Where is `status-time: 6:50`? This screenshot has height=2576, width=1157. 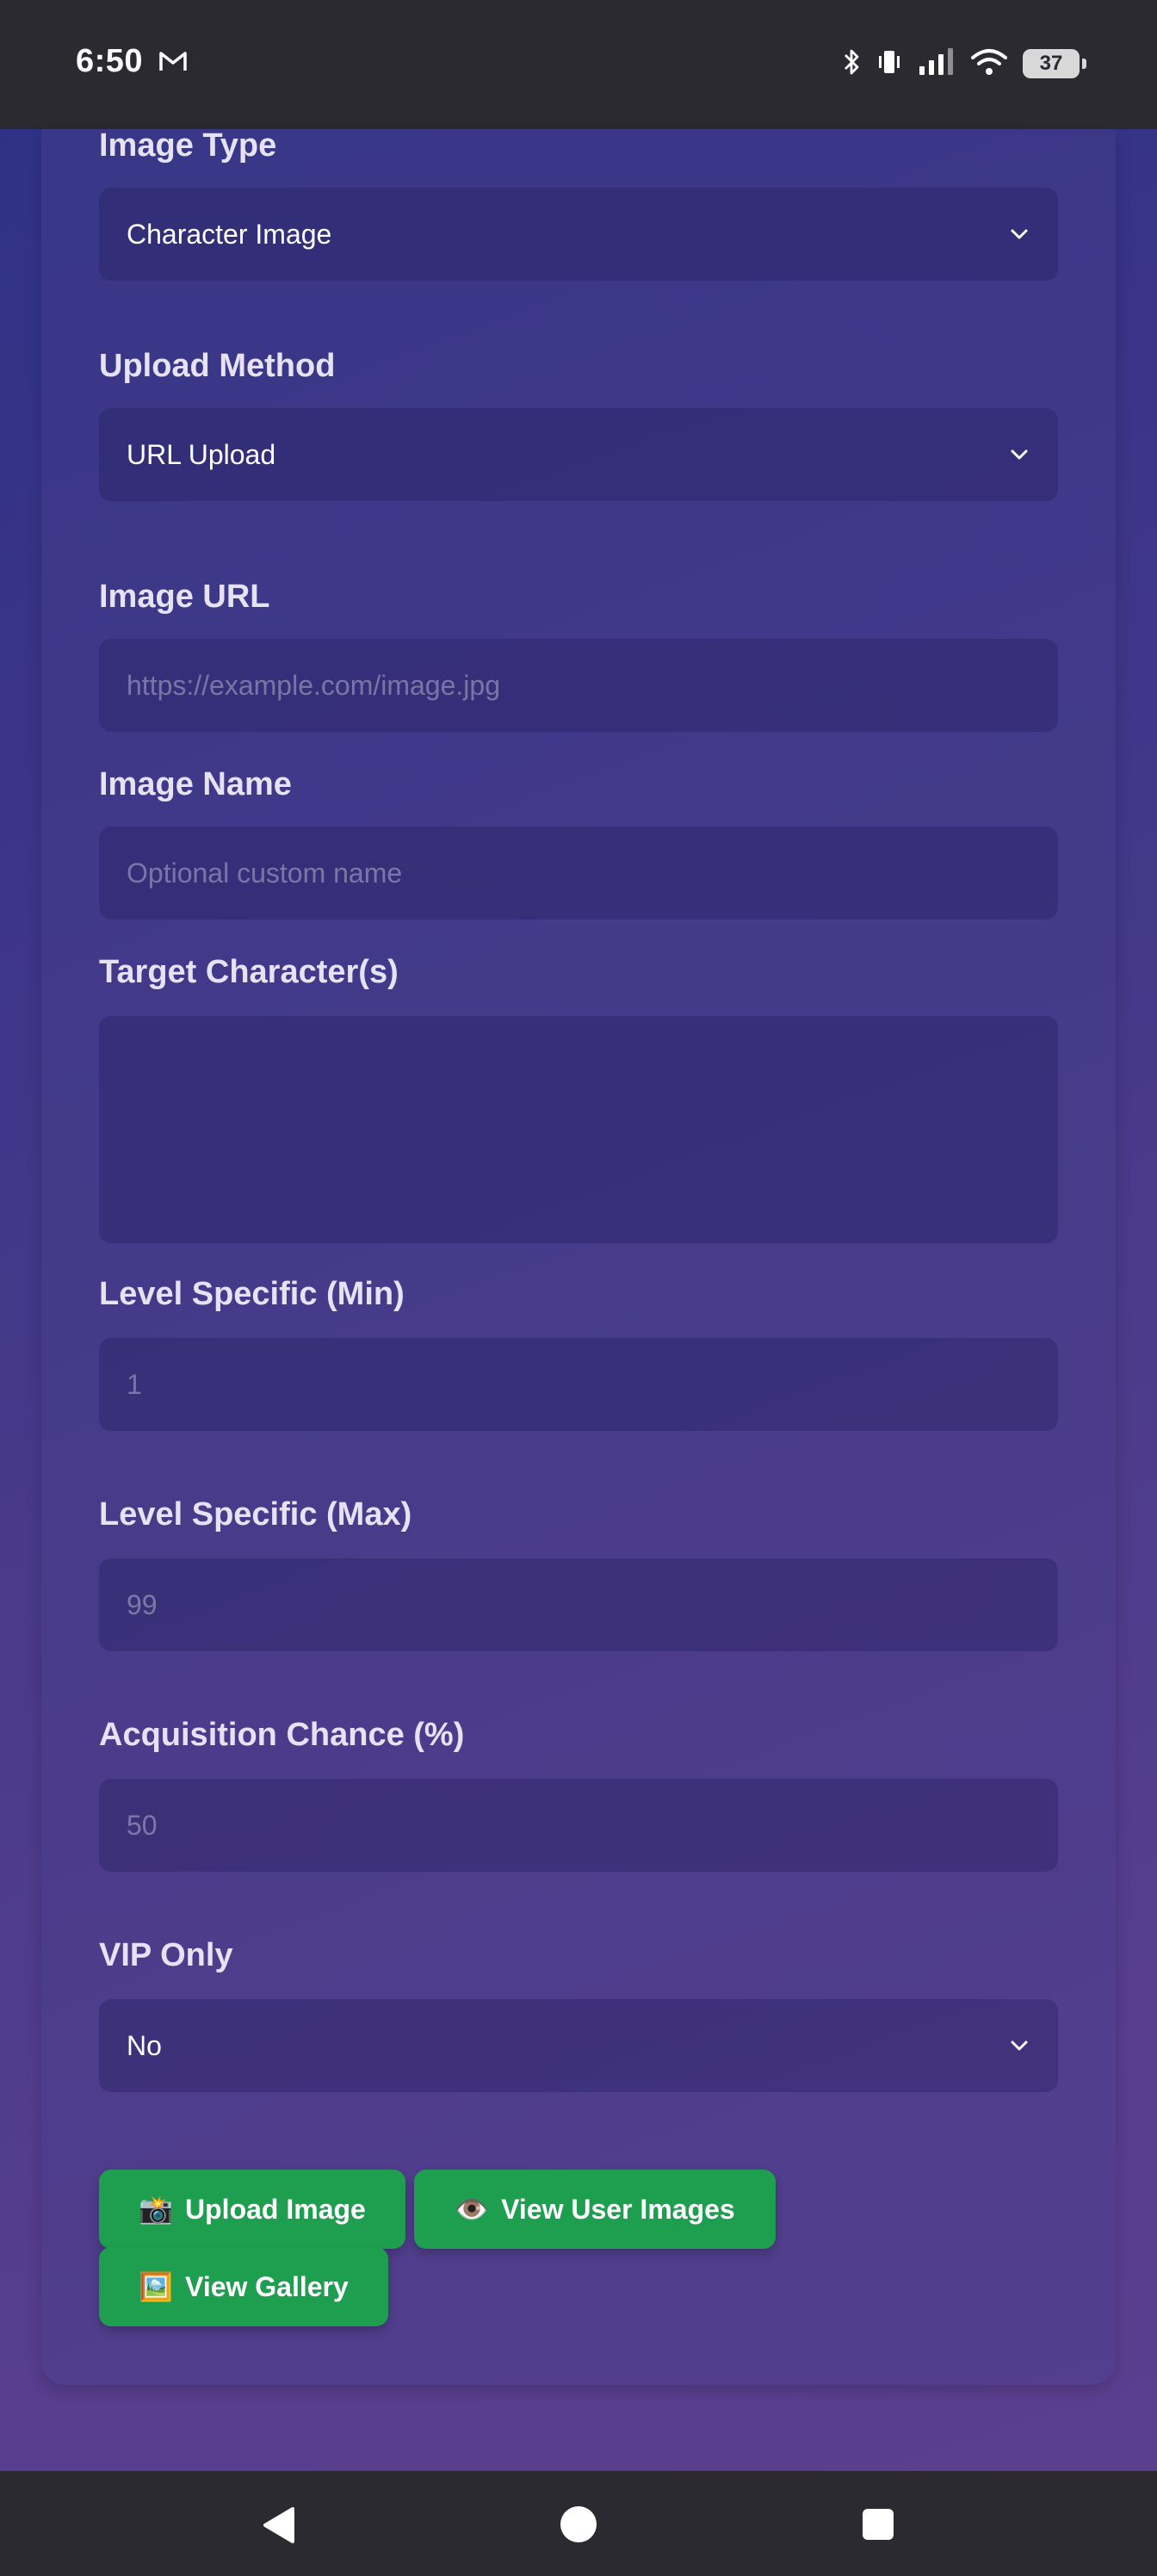 status-time: 6:50 is located at coordinates (110, 61).